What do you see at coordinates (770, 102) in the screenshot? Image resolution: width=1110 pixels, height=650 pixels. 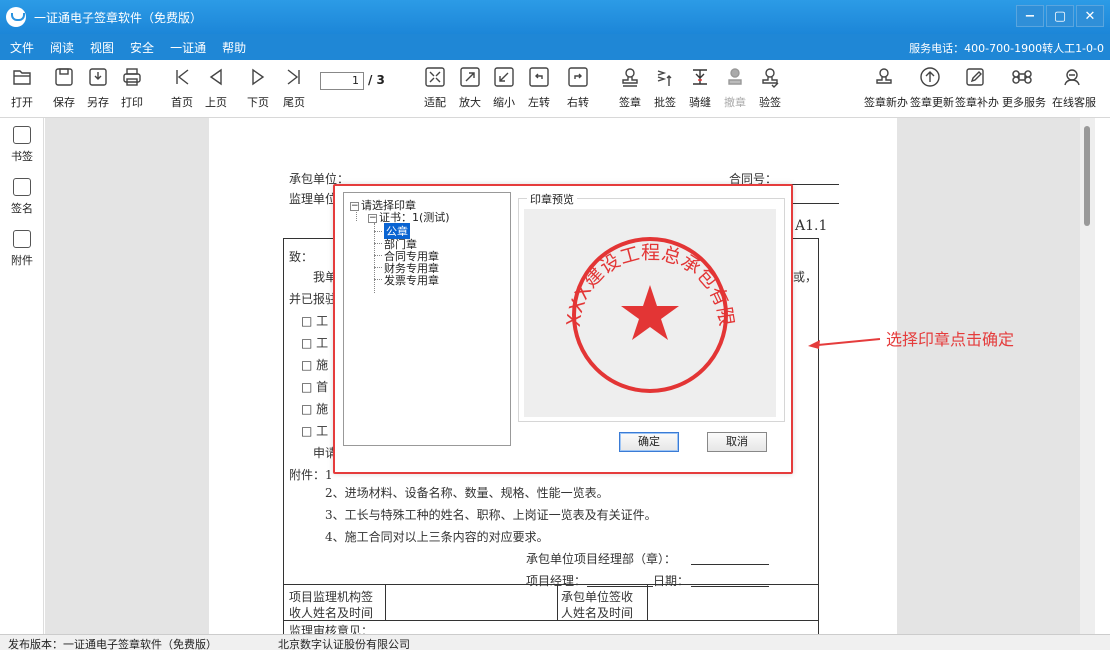 I see `verify-label: 验签` at bounding box center [770, 102].